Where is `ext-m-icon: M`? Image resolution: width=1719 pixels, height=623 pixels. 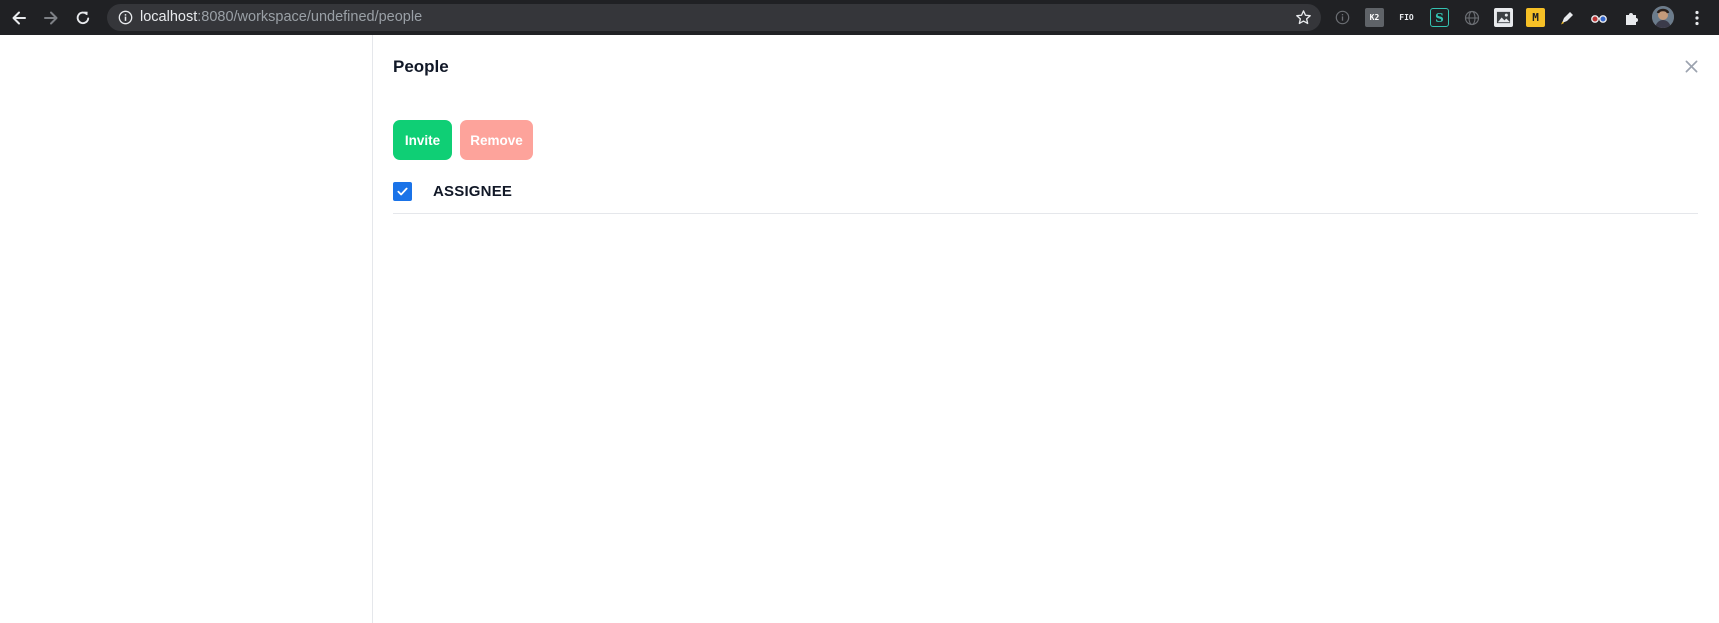
ext-m-icon: M is located at coordinates (1535, 17).